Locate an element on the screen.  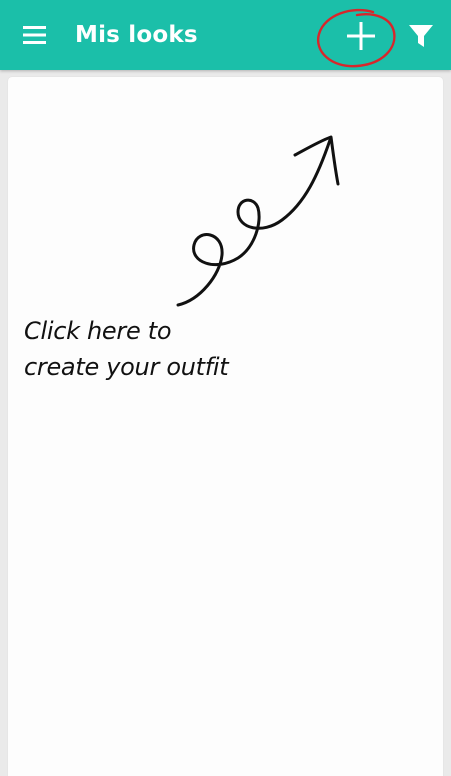
plus-icon is located at coordinates (361, 36).